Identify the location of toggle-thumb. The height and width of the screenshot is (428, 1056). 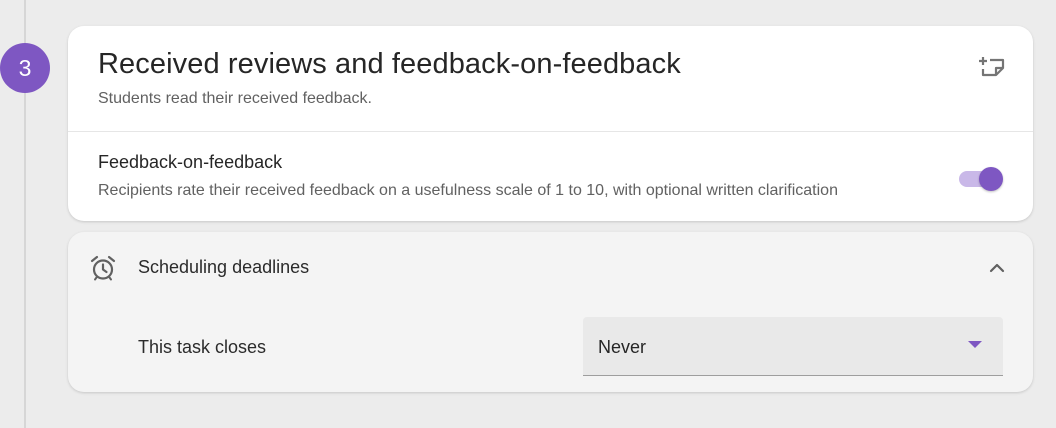
(991, 179).